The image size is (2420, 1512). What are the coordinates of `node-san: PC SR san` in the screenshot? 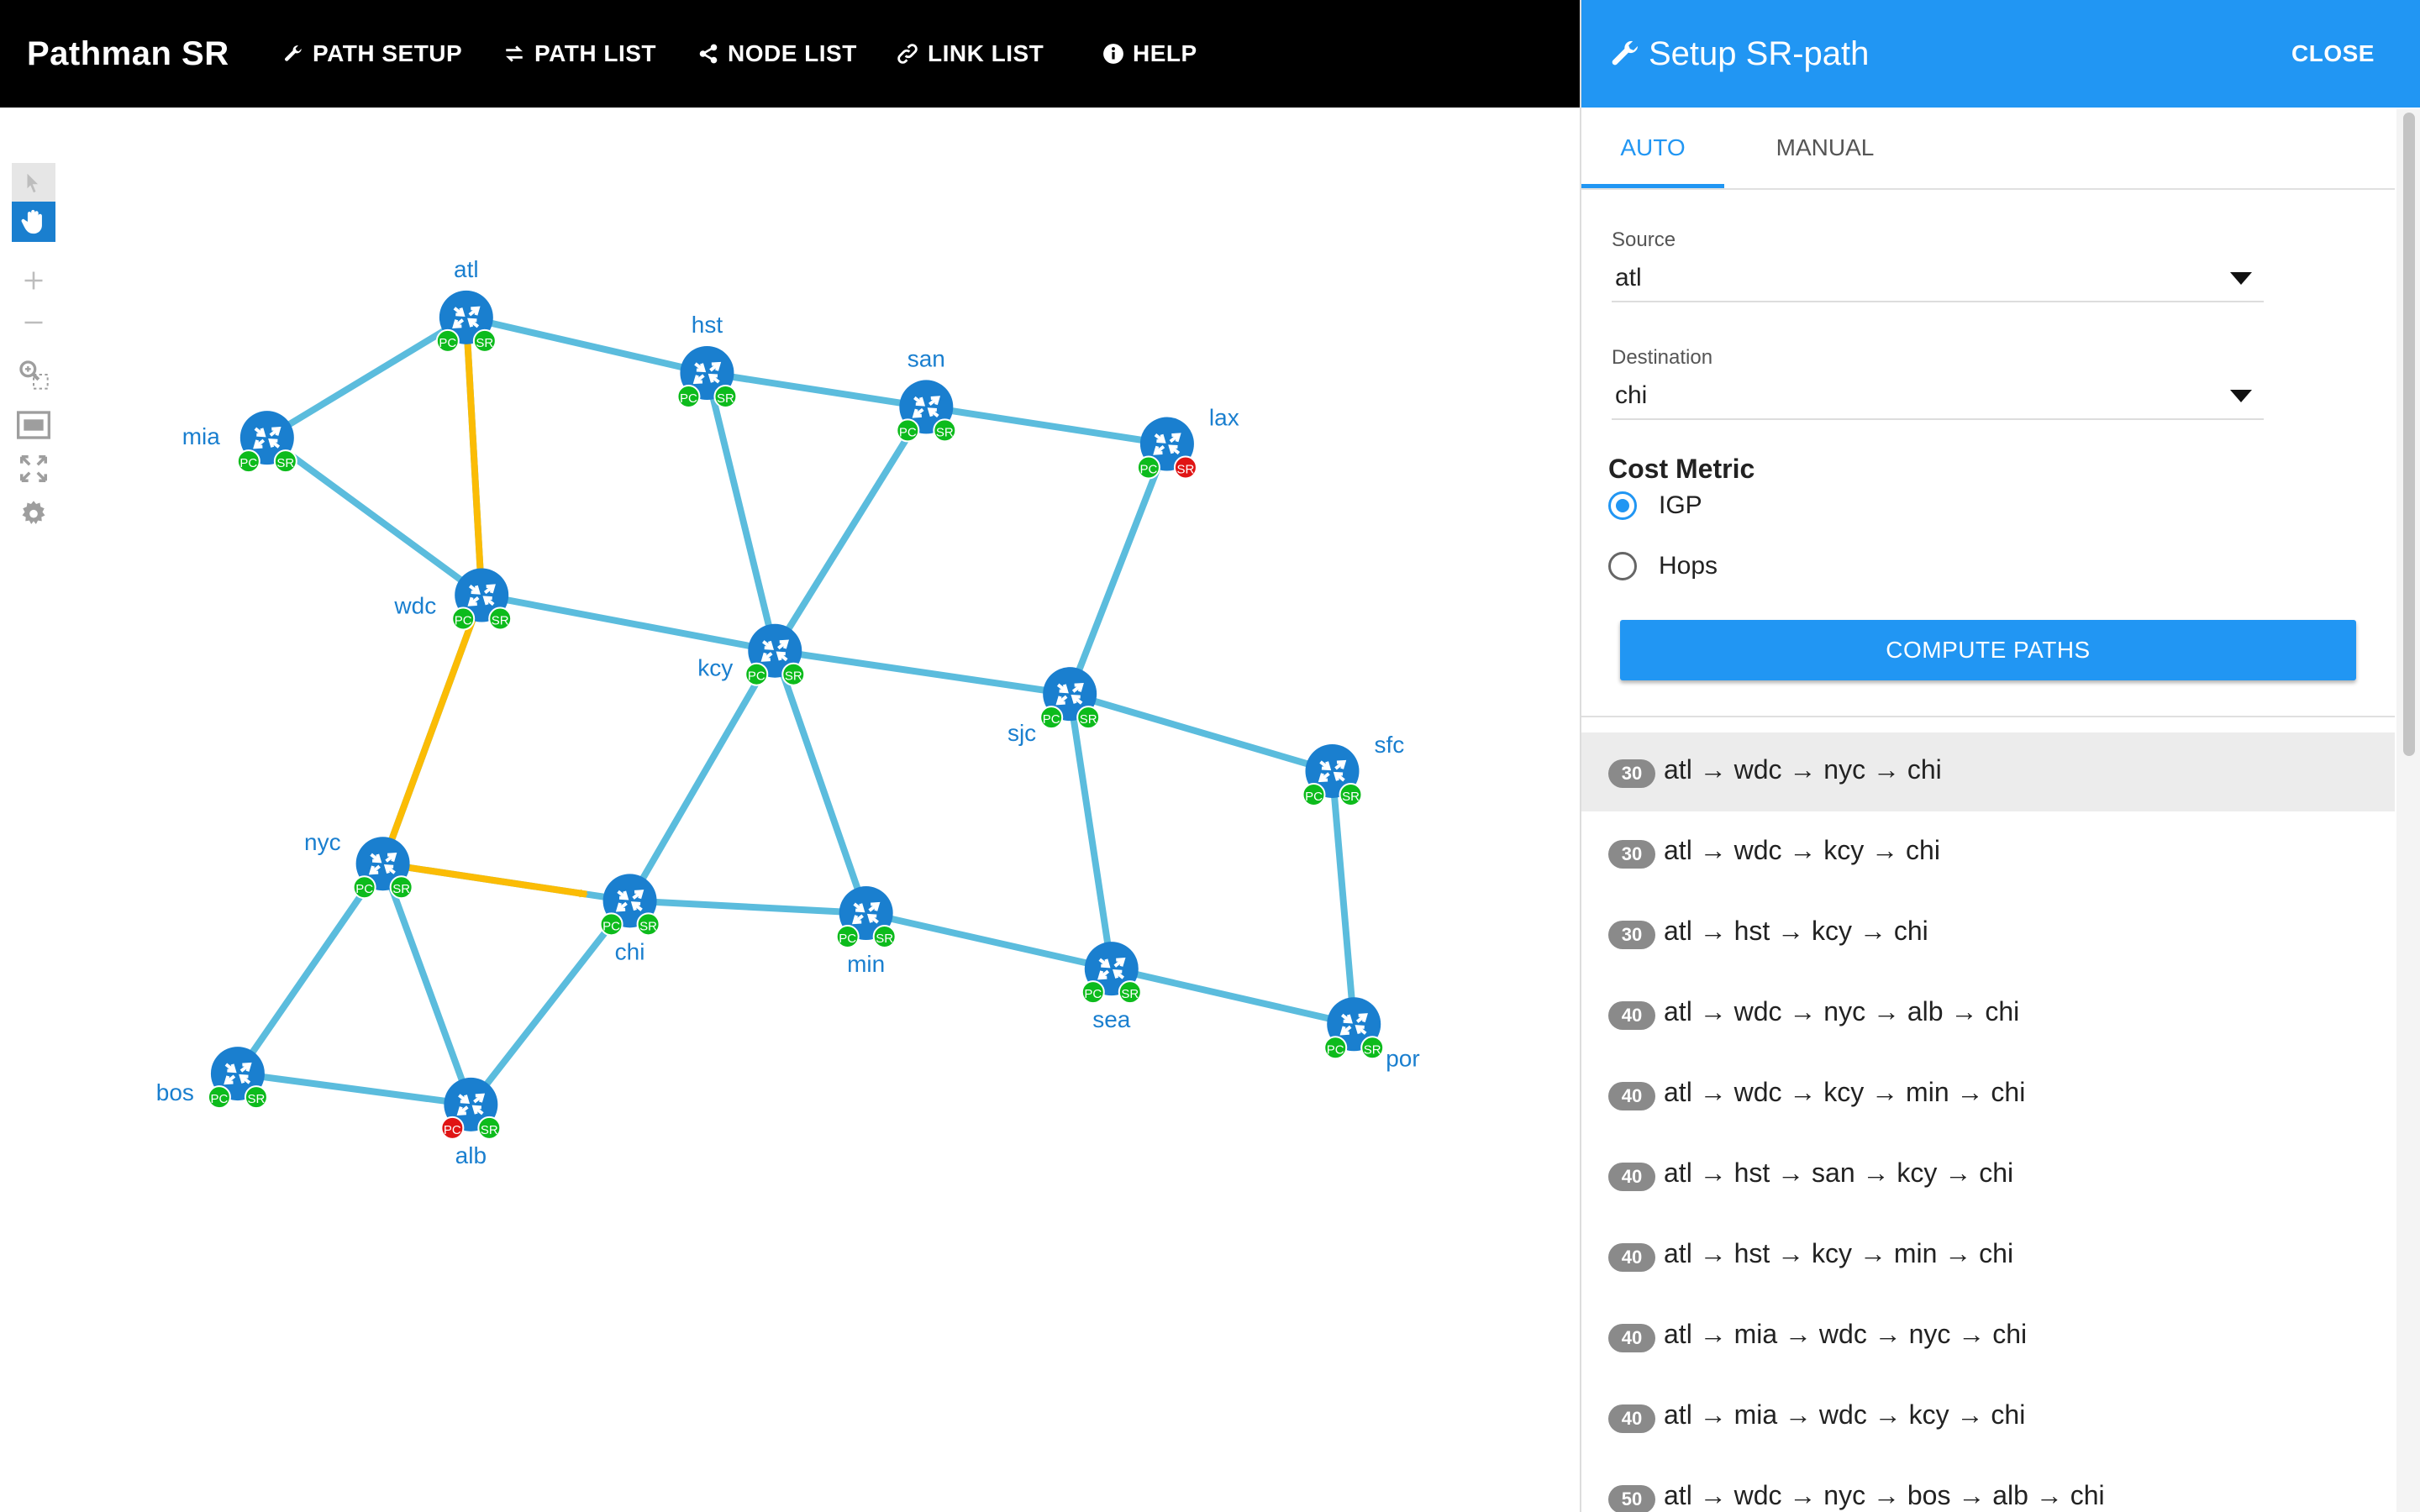 It's located at (927, 394).